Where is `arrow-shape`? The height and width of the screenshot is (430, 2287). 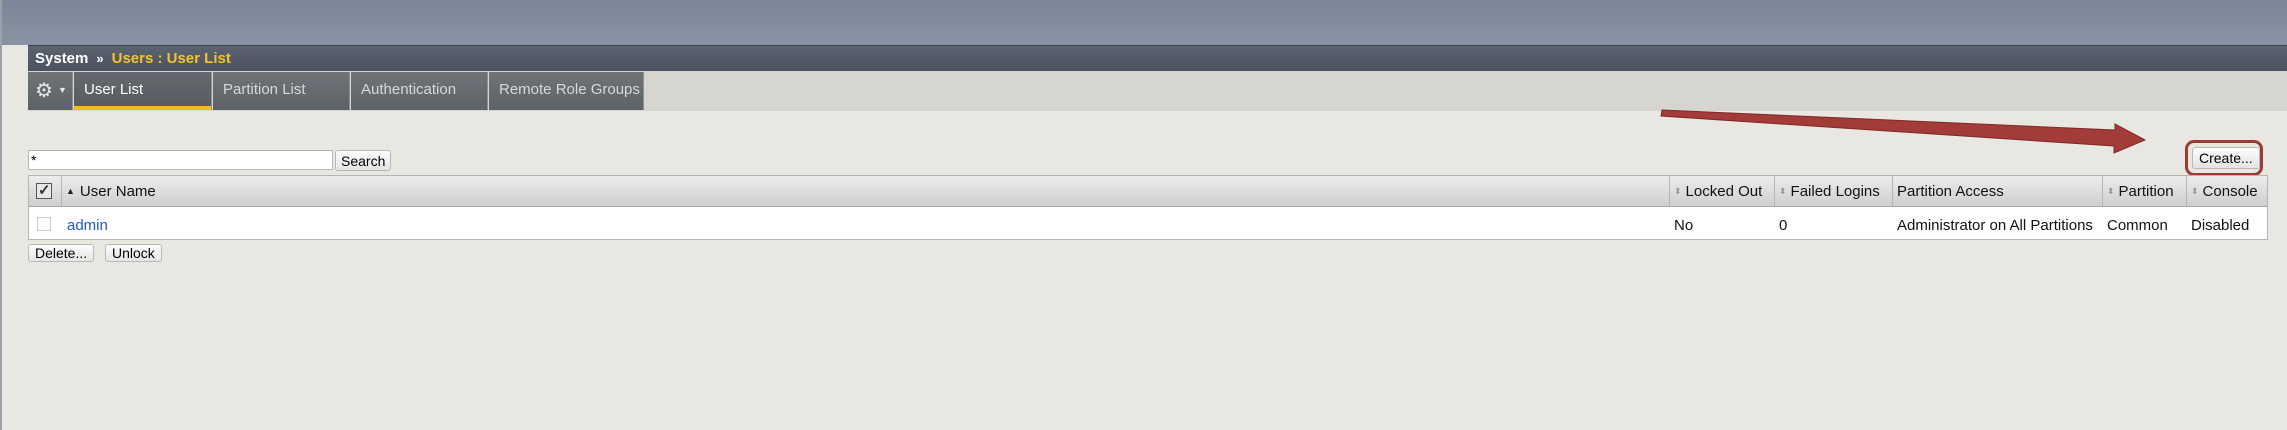
arrow-shape is located at coordinates (1903, 131).